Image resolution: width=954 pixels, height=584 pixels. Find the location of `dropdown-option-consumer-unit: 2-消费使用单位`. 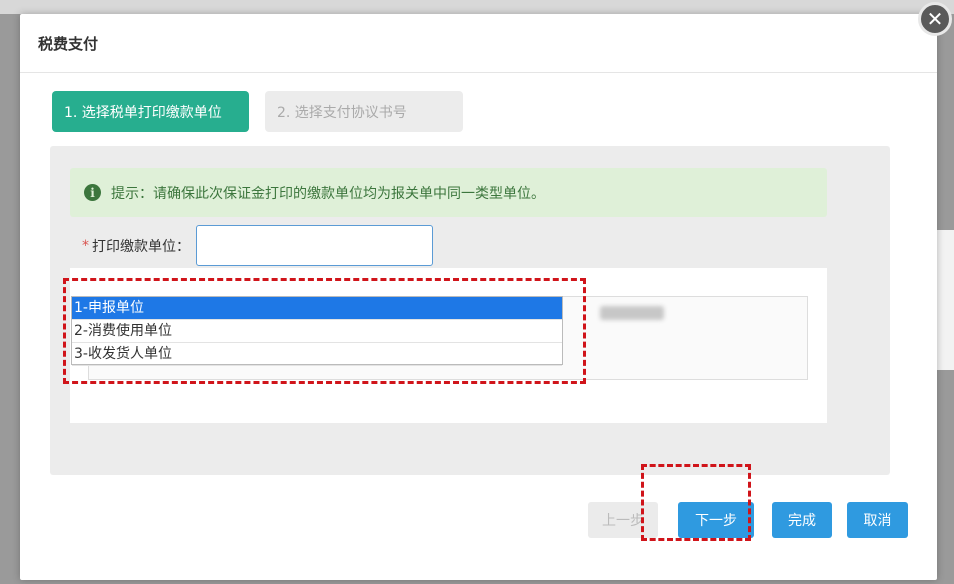

dropdown-option-consumer-unit: 2-消费使用单位 is located at coordinates (317, 331).